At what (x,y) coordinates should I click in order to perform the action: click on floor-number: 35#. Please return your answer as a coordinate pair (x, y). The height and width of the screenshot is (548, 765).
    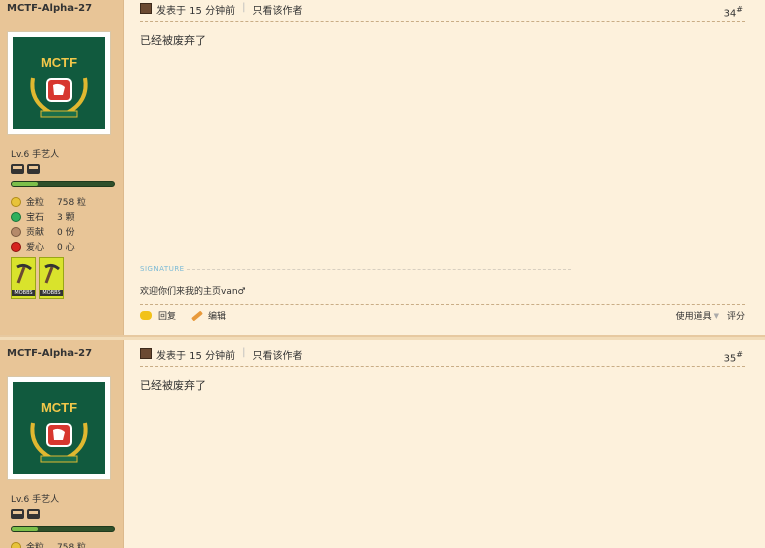
    Looking at the image, I should click on (733, 357).